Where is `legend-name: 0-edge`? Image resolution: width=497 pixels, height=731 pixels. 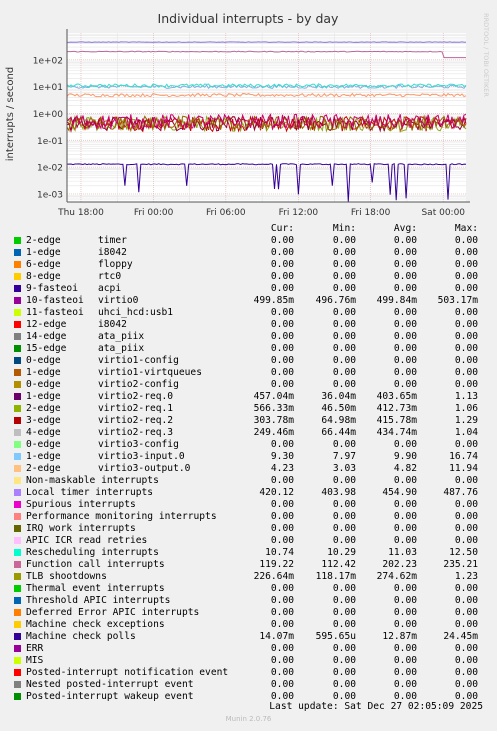
legend-name: 0-edge is located at coordinates (43, 360).